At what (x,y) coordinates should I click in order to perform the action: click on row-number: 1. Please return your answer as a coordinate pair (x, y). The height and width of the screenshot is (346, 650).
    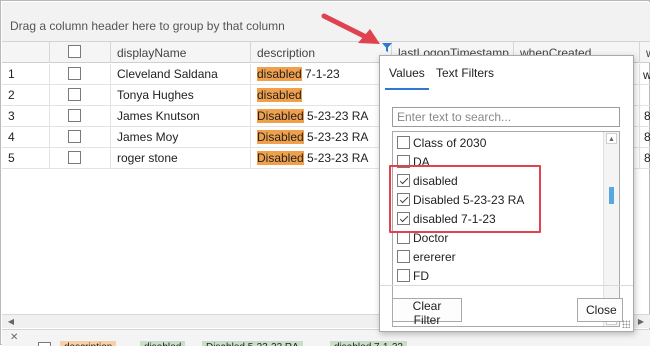
    Looking at the image, I should click on (26, 74).